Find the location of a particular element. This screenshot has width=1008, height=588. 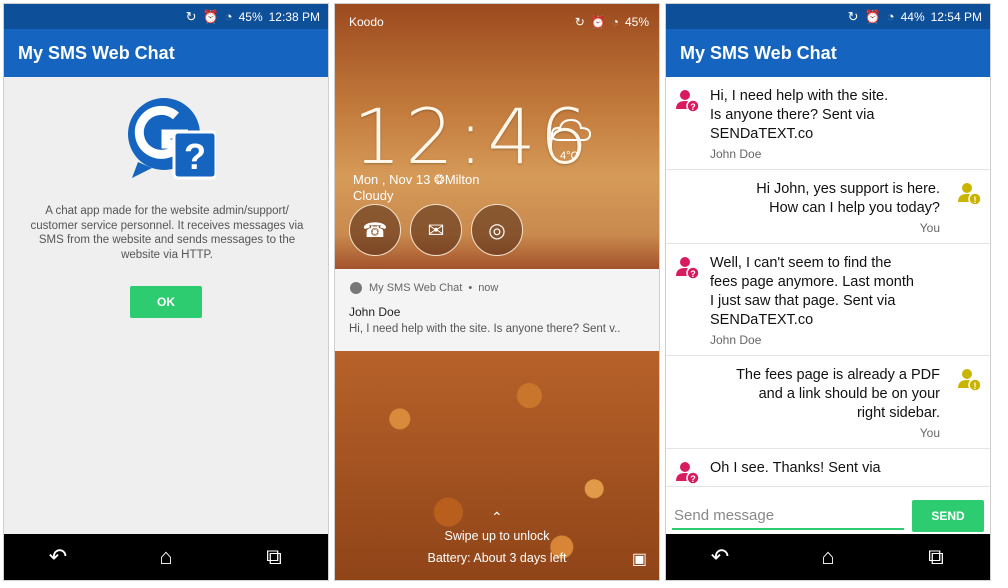

unlock-hint: Swipe up to unlock is located at coordinates (497, 536).